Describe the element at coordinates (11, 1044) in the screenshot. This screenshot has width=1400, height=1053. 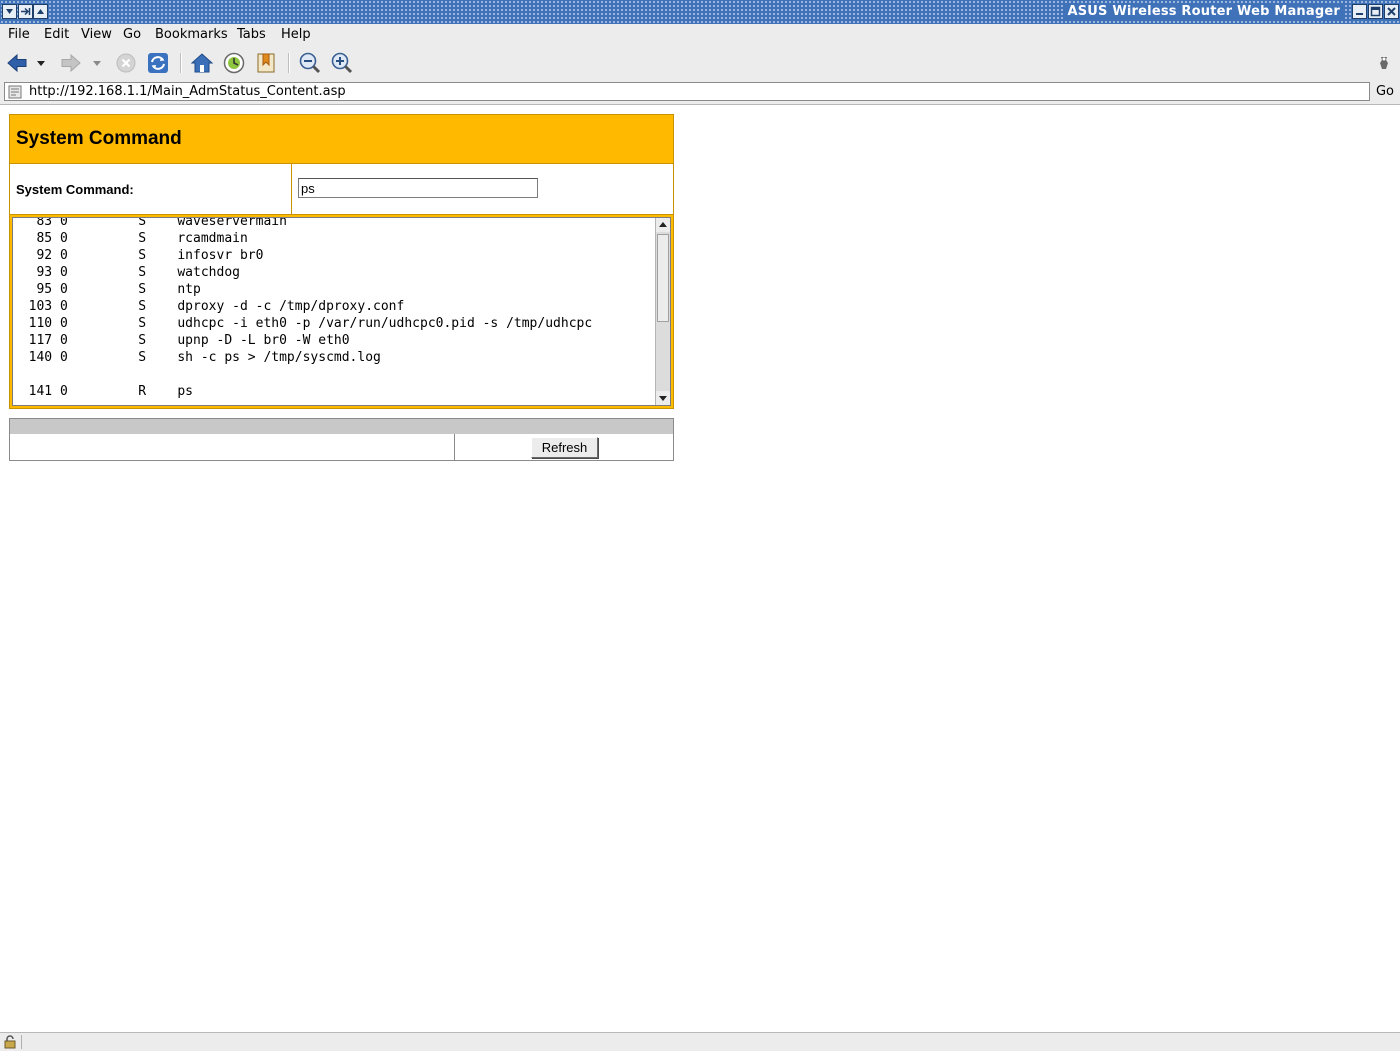
I see `security-lock-icon` at that location.